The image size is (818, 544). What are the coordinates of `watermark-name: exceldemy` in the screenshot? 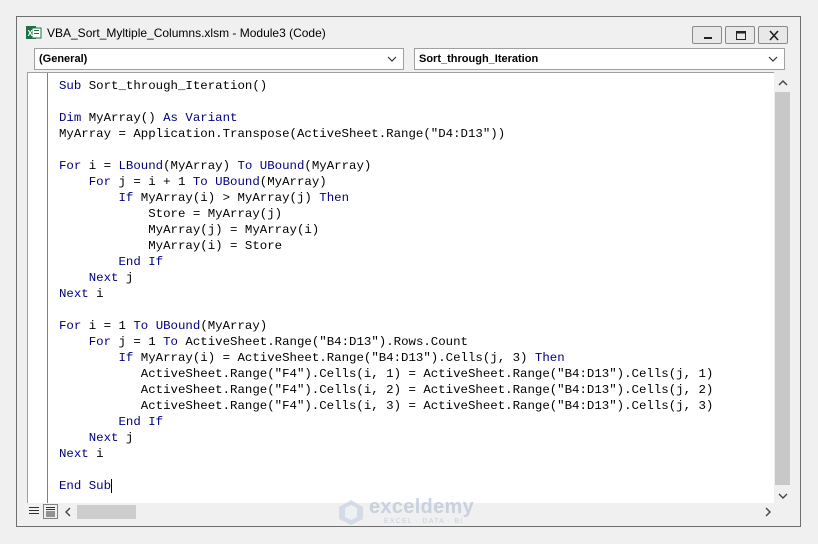 It's located at (421, 507).